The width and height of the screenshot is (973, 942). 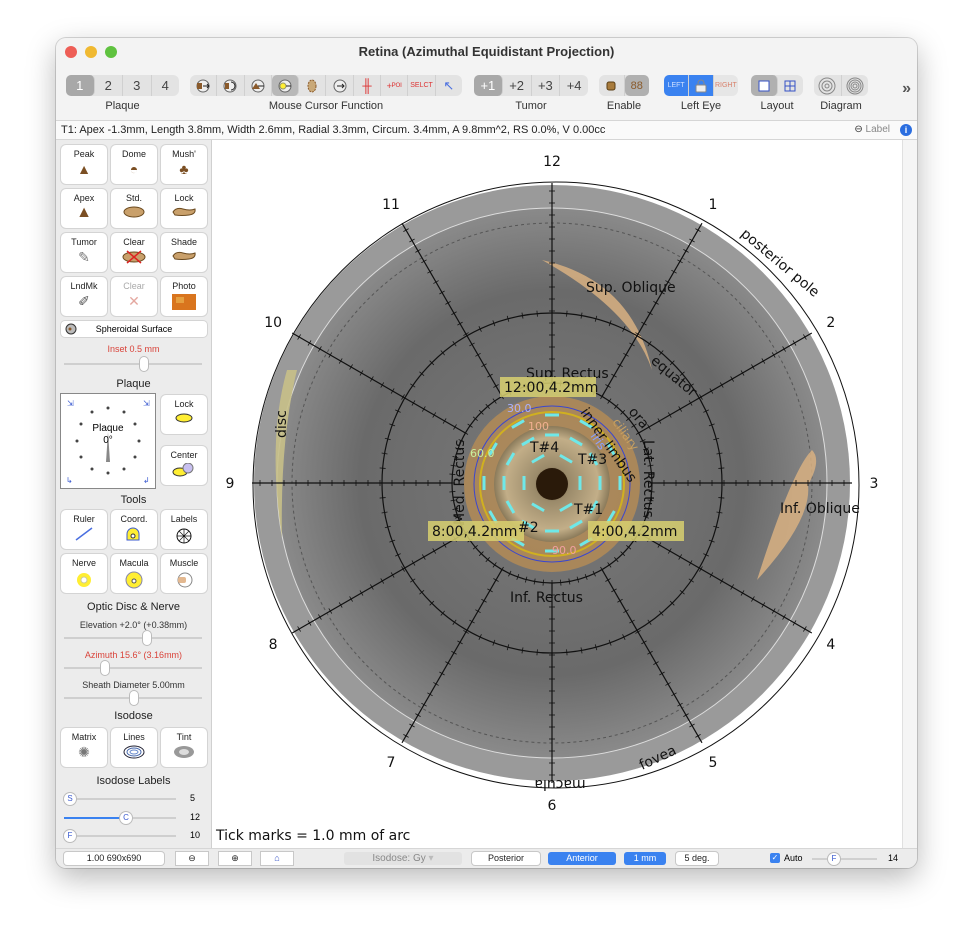 What do you see at coordinates (120, 799) in the screenshot?
I see `isodose-s-slider: S` at bounding box center [120, 799].